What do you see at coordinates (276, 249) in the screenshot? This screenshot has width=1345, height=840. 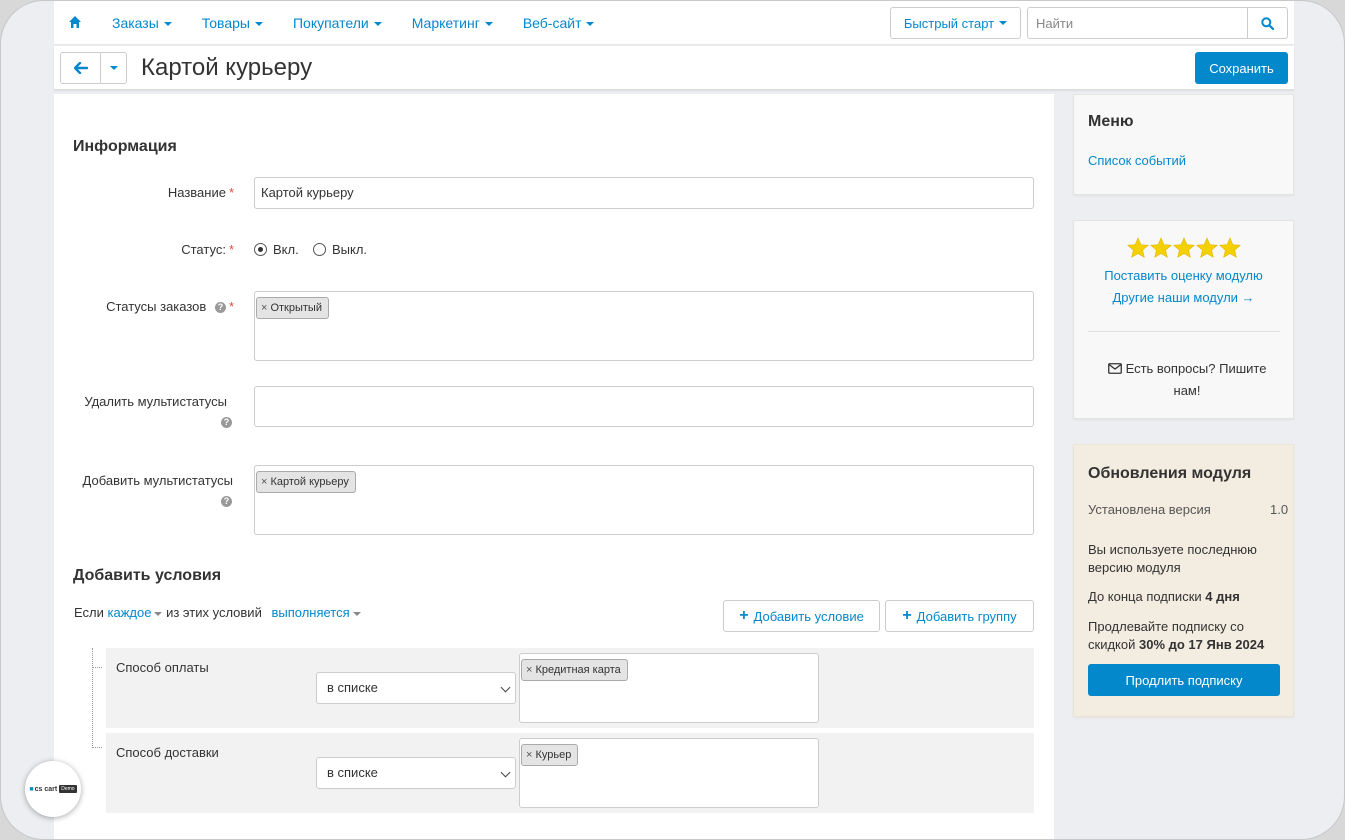 I see `status-on-radio: Вкл.` at bounding box center [276, 249].